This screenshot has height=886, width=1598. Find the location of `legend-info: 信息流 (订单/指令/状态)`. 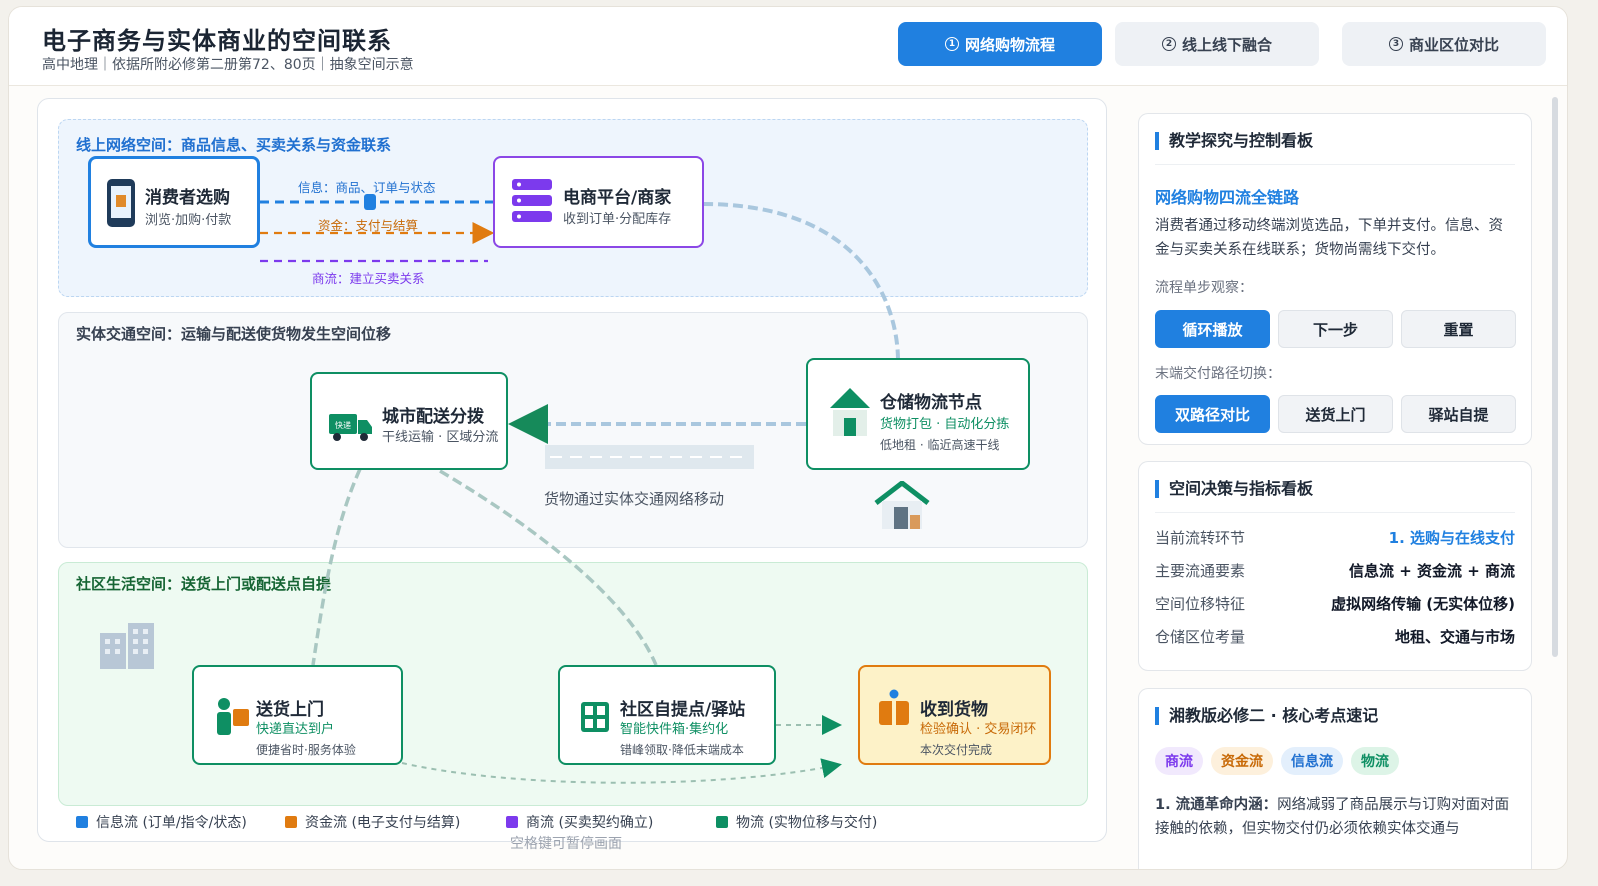

legend-info: 信息流 (订单/指令/状态) is located at coordinates (161, 822).